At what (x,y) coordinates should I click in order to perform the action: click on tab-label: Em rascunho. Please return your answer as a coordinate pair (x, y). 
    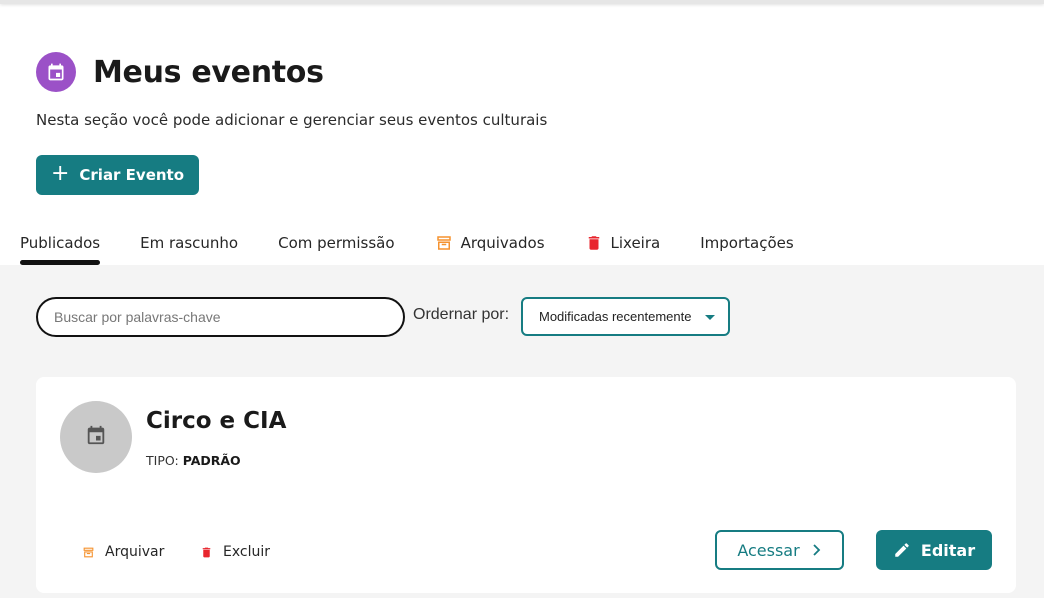
    Looking at the image, I should click on (189, 243).